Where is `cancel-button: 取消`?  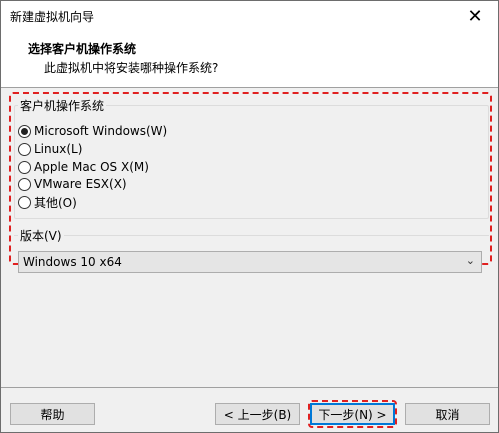 cancel-button: 取消 is located at coordinates (447, 414).